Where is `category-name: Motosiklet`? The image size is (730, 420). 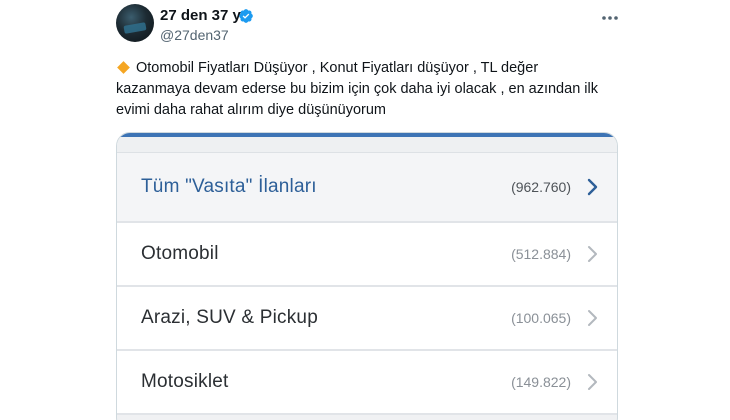 category-name: Motosiklet is located at coordinates (185, 381).